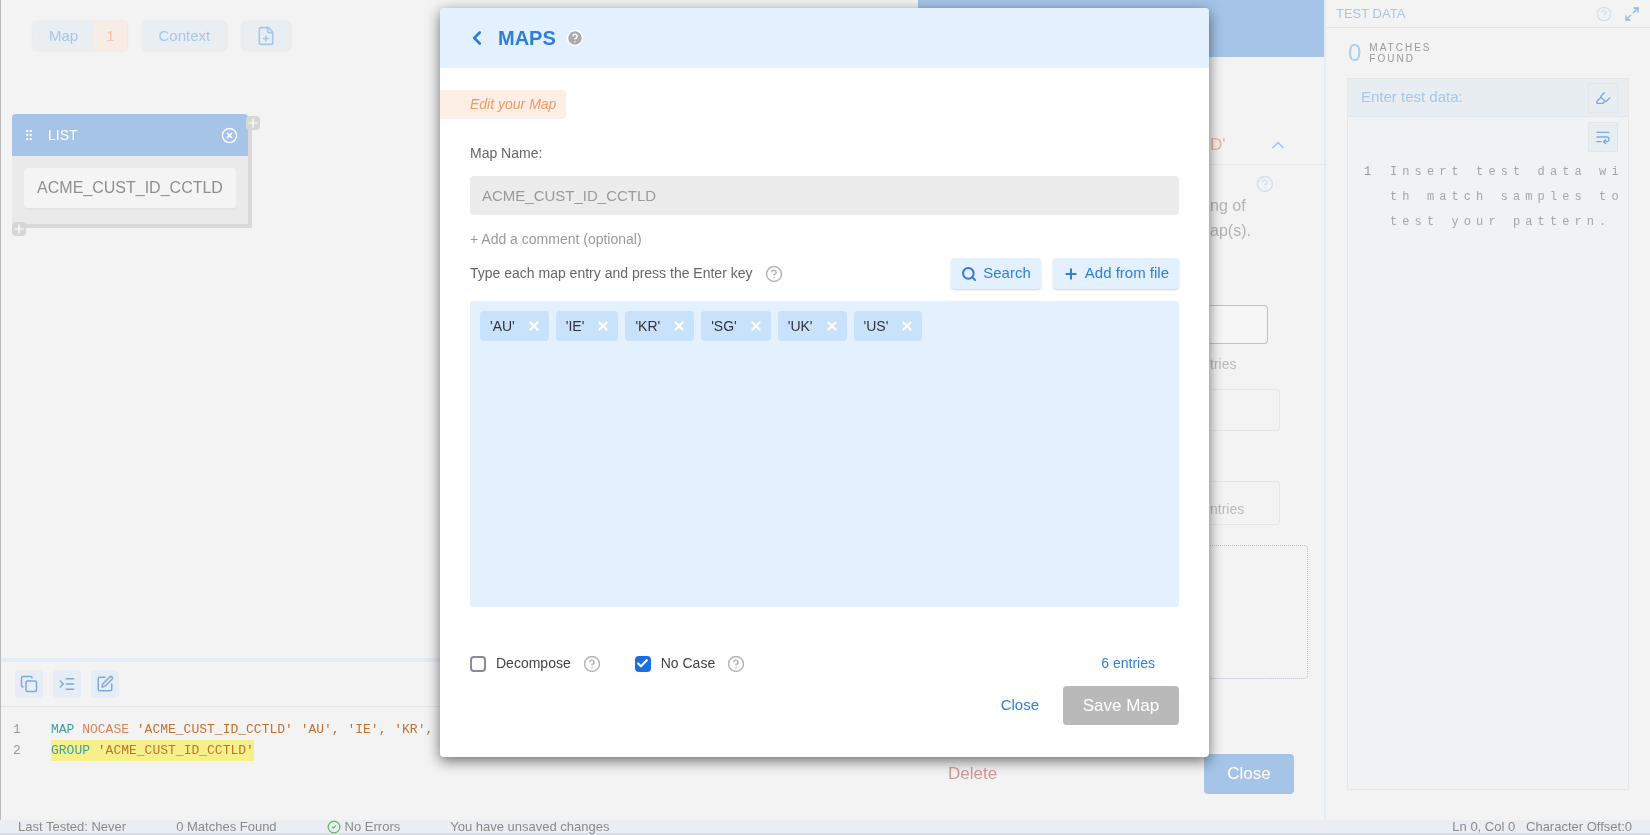 The image size is (1650, 835). What do you see at coordinates (372, 826) in the screenshot?
I see `status-text: No Errors` at bounding box center [372, 826].